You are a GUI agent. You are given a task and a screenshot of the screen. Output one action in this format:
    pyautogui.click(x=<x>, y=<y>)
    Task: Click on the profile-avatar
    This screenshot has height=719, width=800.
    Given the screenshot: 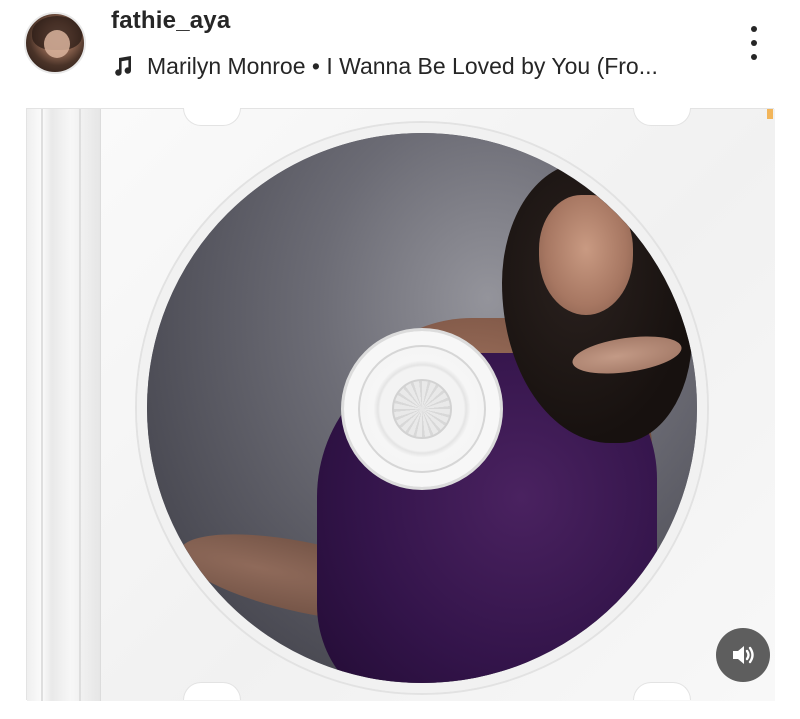 What is the action you would take?
    pyautogui.click(x=55, y=43)
    